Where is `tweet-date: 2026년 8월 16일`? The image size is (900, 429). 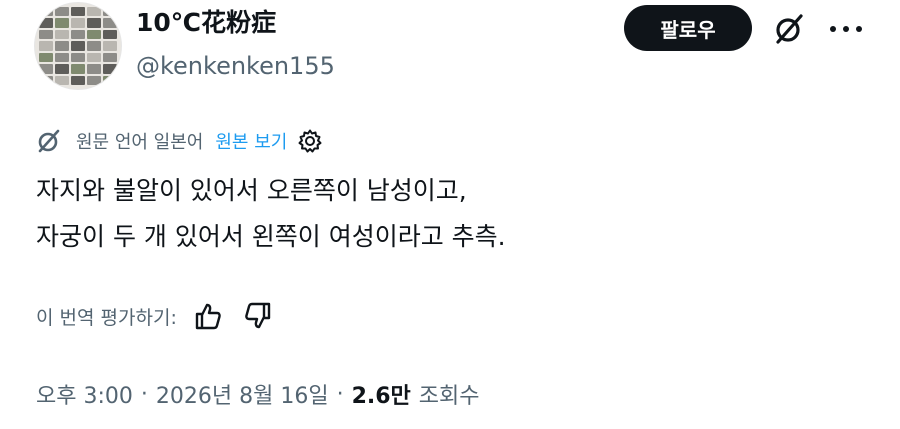
tweet-date: 2026년 8월 16일 is located at coordinates (242, 394).